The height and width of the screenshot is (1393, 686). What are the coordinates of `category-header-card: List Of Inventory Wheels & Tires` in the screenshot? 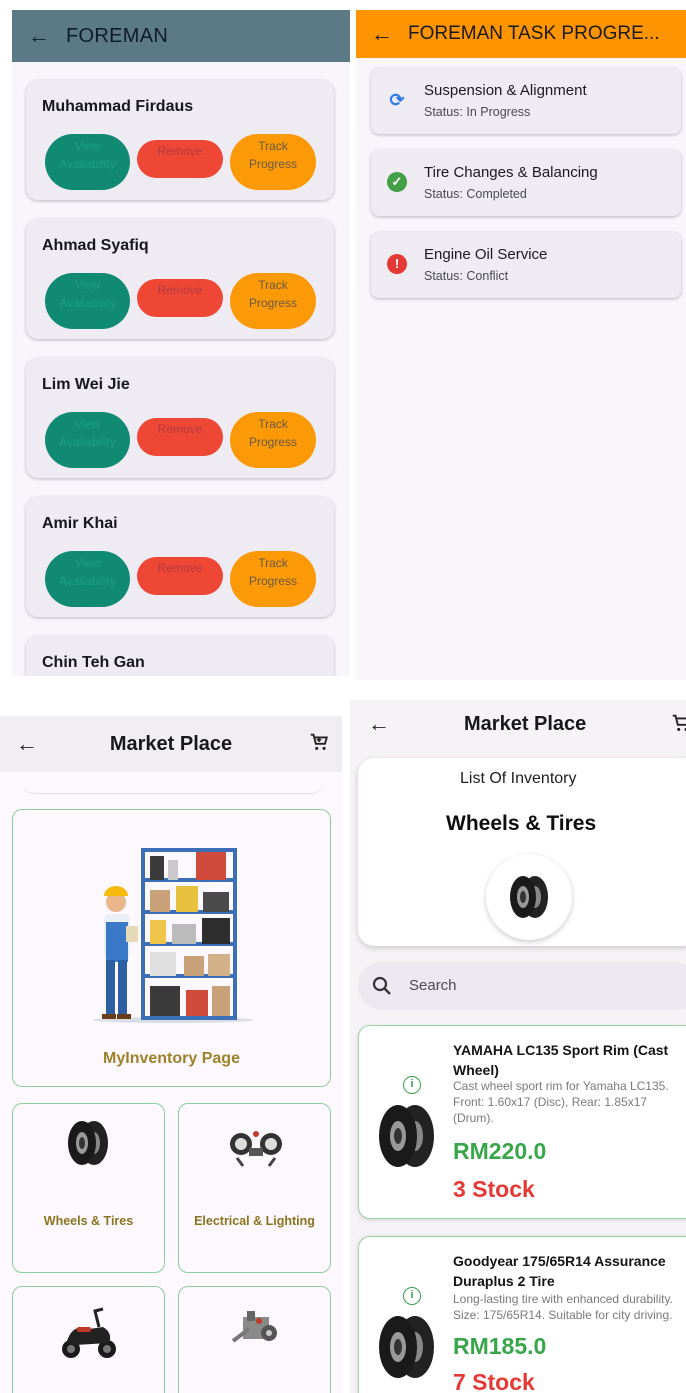 It's located at (522, 852).